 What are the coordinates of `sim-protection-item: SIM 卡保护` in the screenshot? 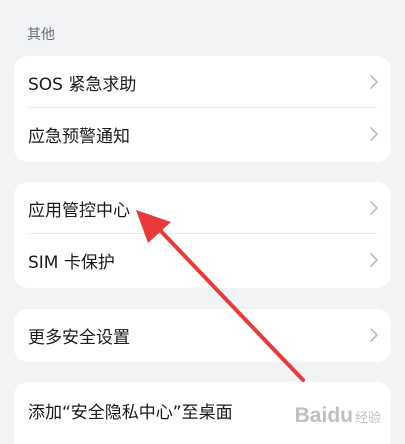 It's located at (202, 260).